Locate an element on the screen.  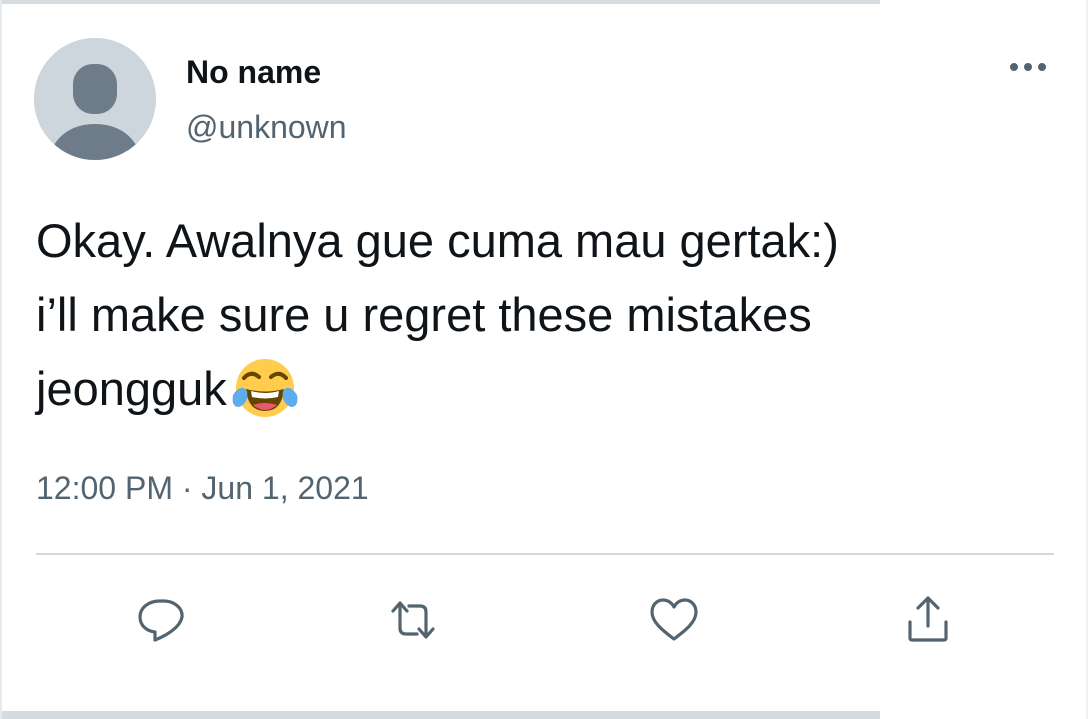
more-options-button is located at coordinates (1030, 67).